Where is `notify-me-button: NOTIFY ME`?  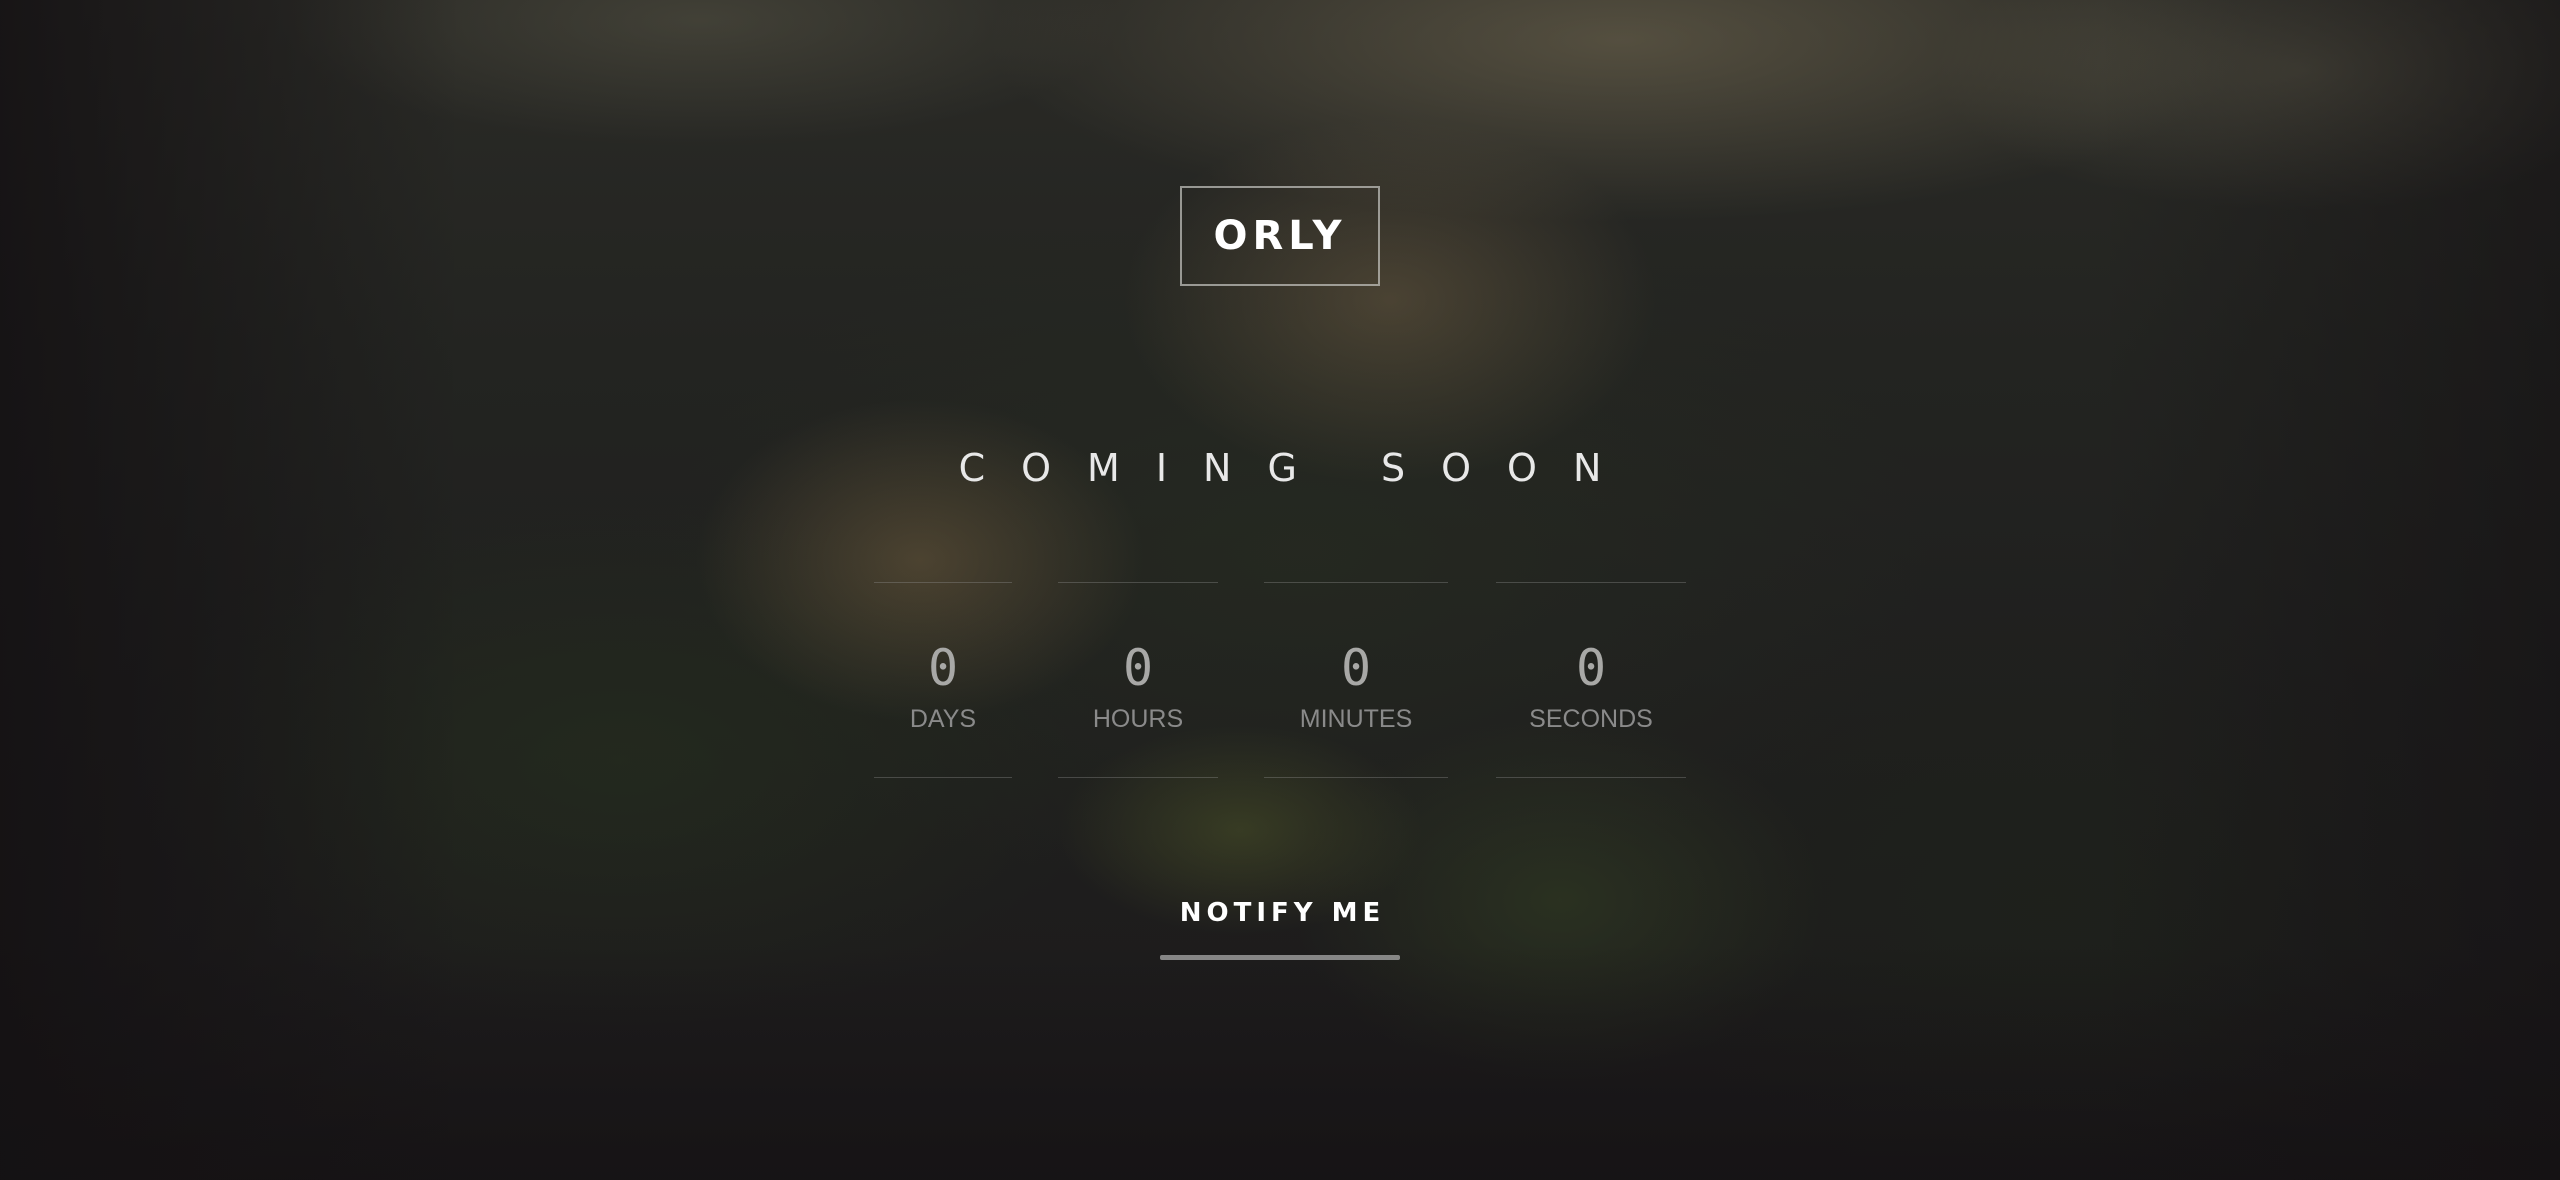 notify-me-button: NOTIFY ME is located at coordinates (1280, 924).